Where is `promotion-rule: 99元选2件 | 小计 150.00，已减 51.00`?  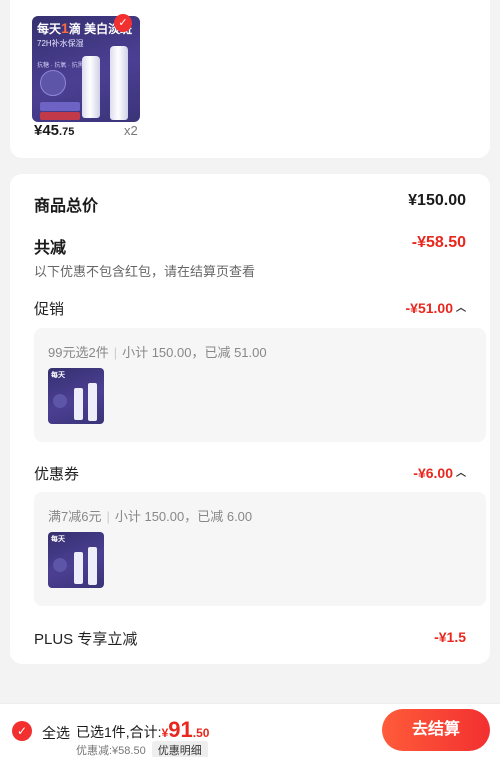
promotion-rule: 99元选2件 | 小计 150.00，已减 51.00 is located at coordinates (157, 352).